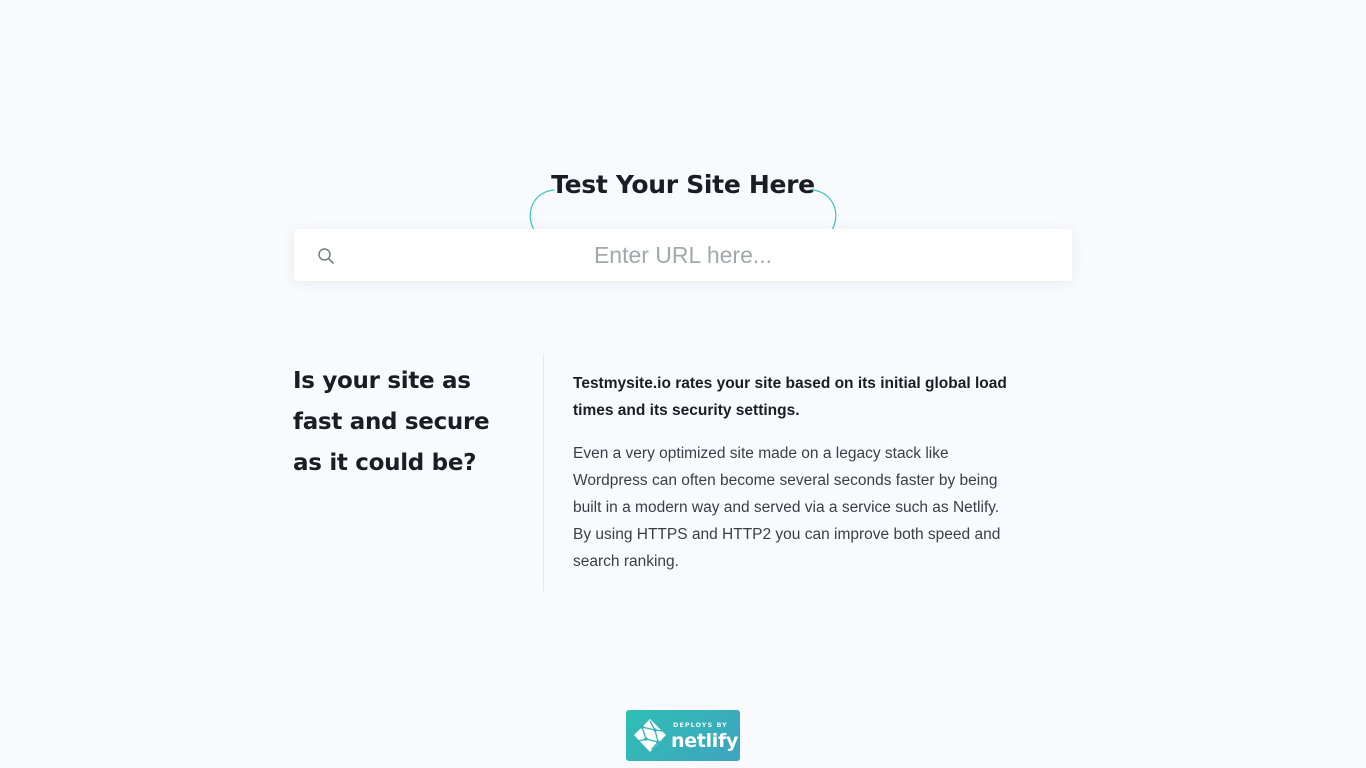 The width and height of the screenshot is (1366, 768). I want to click on deploys-by-netlify-badge: Deploys by netlify, so click(683, 735).